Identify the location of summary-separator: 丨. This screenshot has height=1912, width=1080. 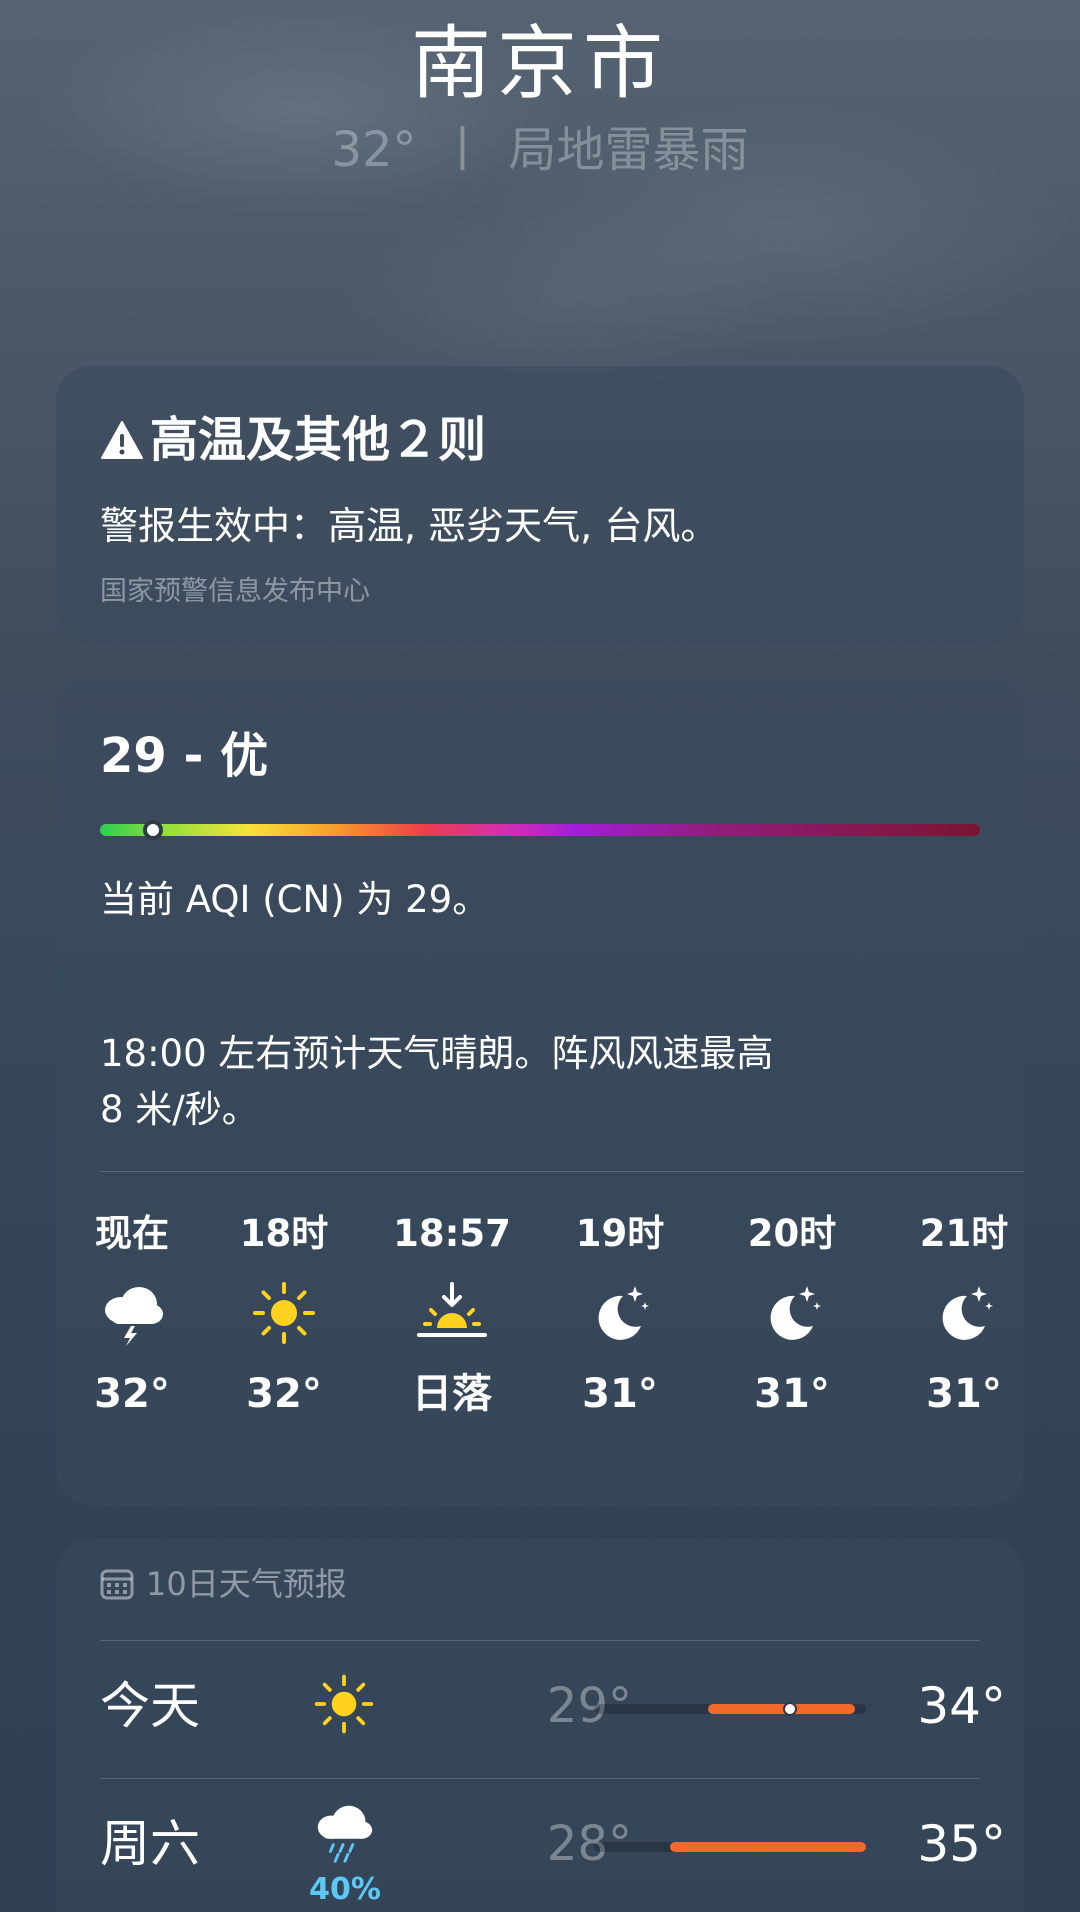
(462, 150).